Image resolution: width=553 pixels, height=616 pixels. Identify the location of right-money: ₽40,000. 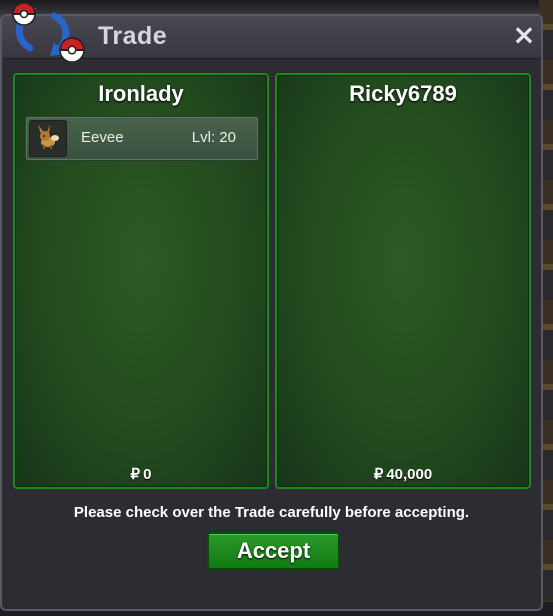
(403, 474).